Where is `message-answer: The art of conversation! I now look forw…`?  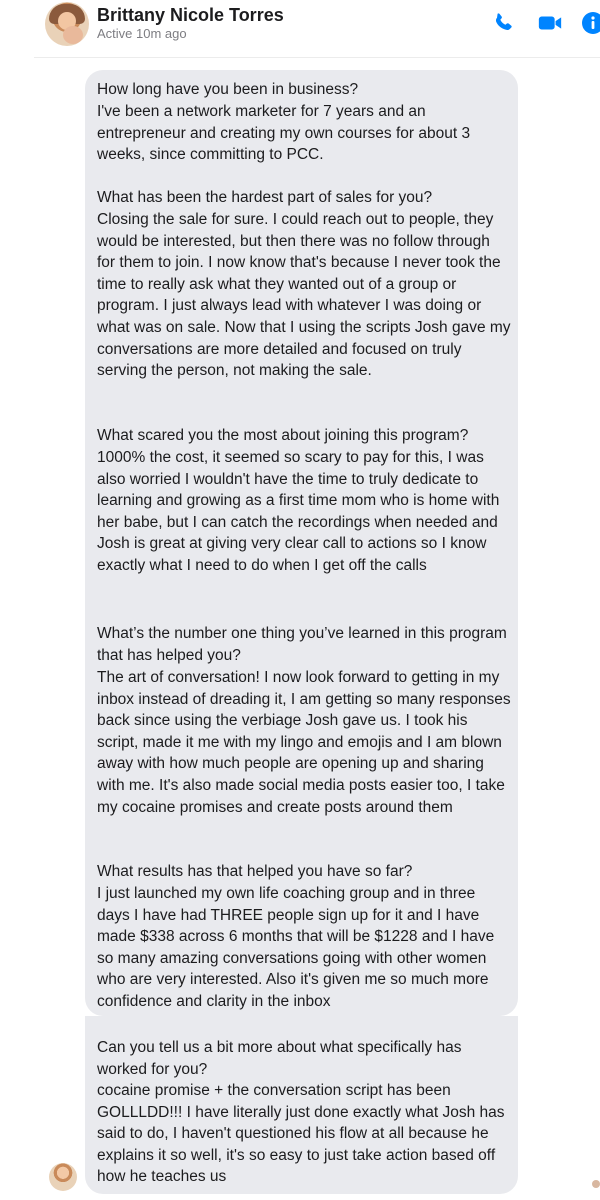 message-answer: The art of conversation! I now look forw… is located at coordinates (304, 742).